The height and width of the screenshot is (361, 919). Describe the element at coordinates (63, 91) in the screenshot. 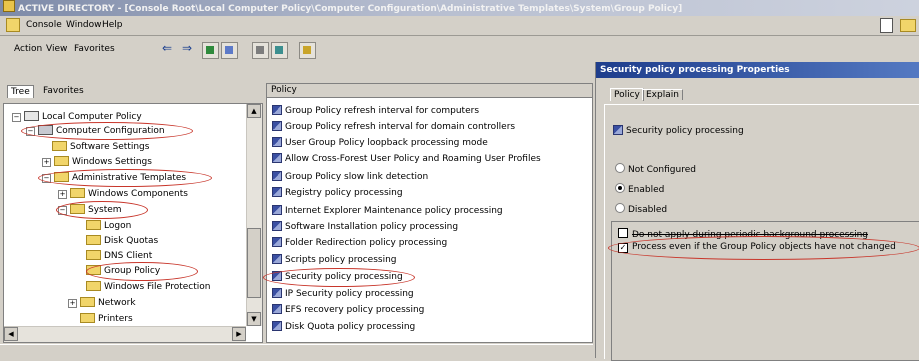

I see `tab-favorites: Favorites` at that location.